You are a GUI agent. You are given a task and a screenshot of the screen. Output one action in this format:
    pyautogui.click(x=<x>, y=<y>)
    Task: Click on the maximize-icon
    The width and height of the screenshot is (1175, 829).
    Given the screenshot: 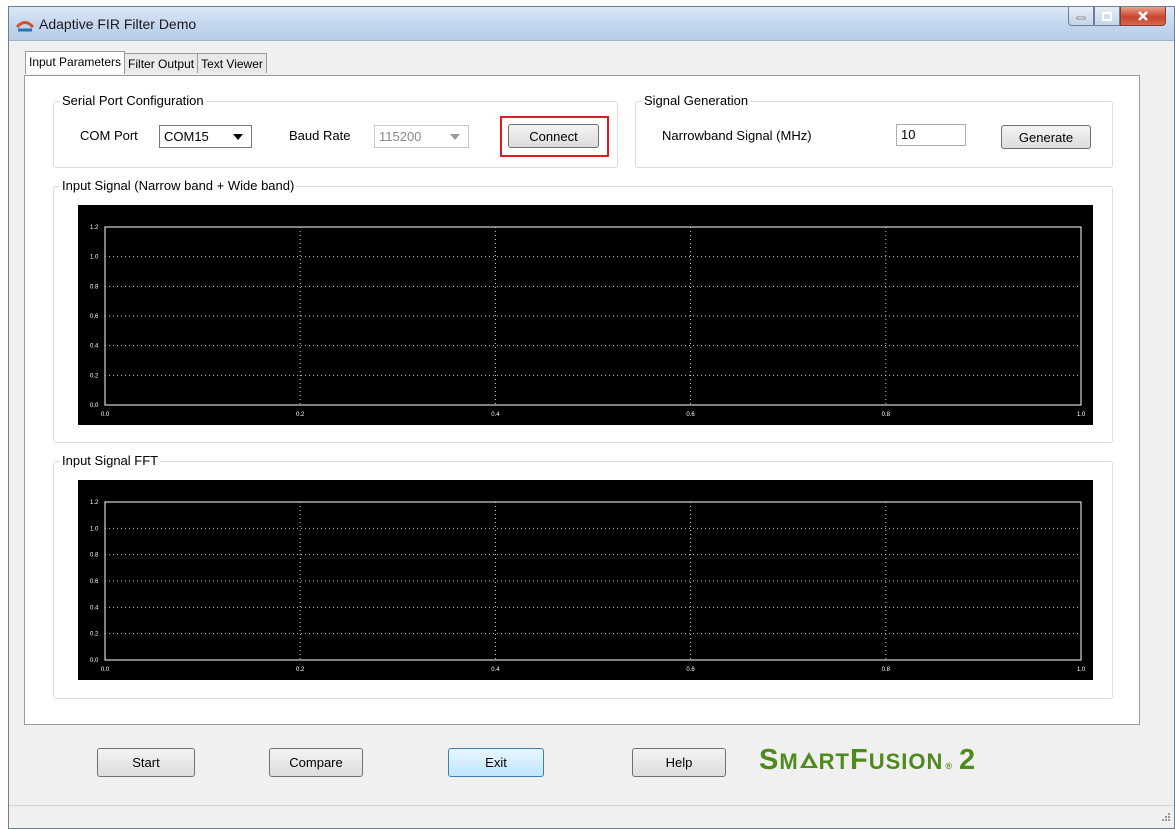 What is the action you would take?
    pyautogui.click(x=1107, y=16)
    